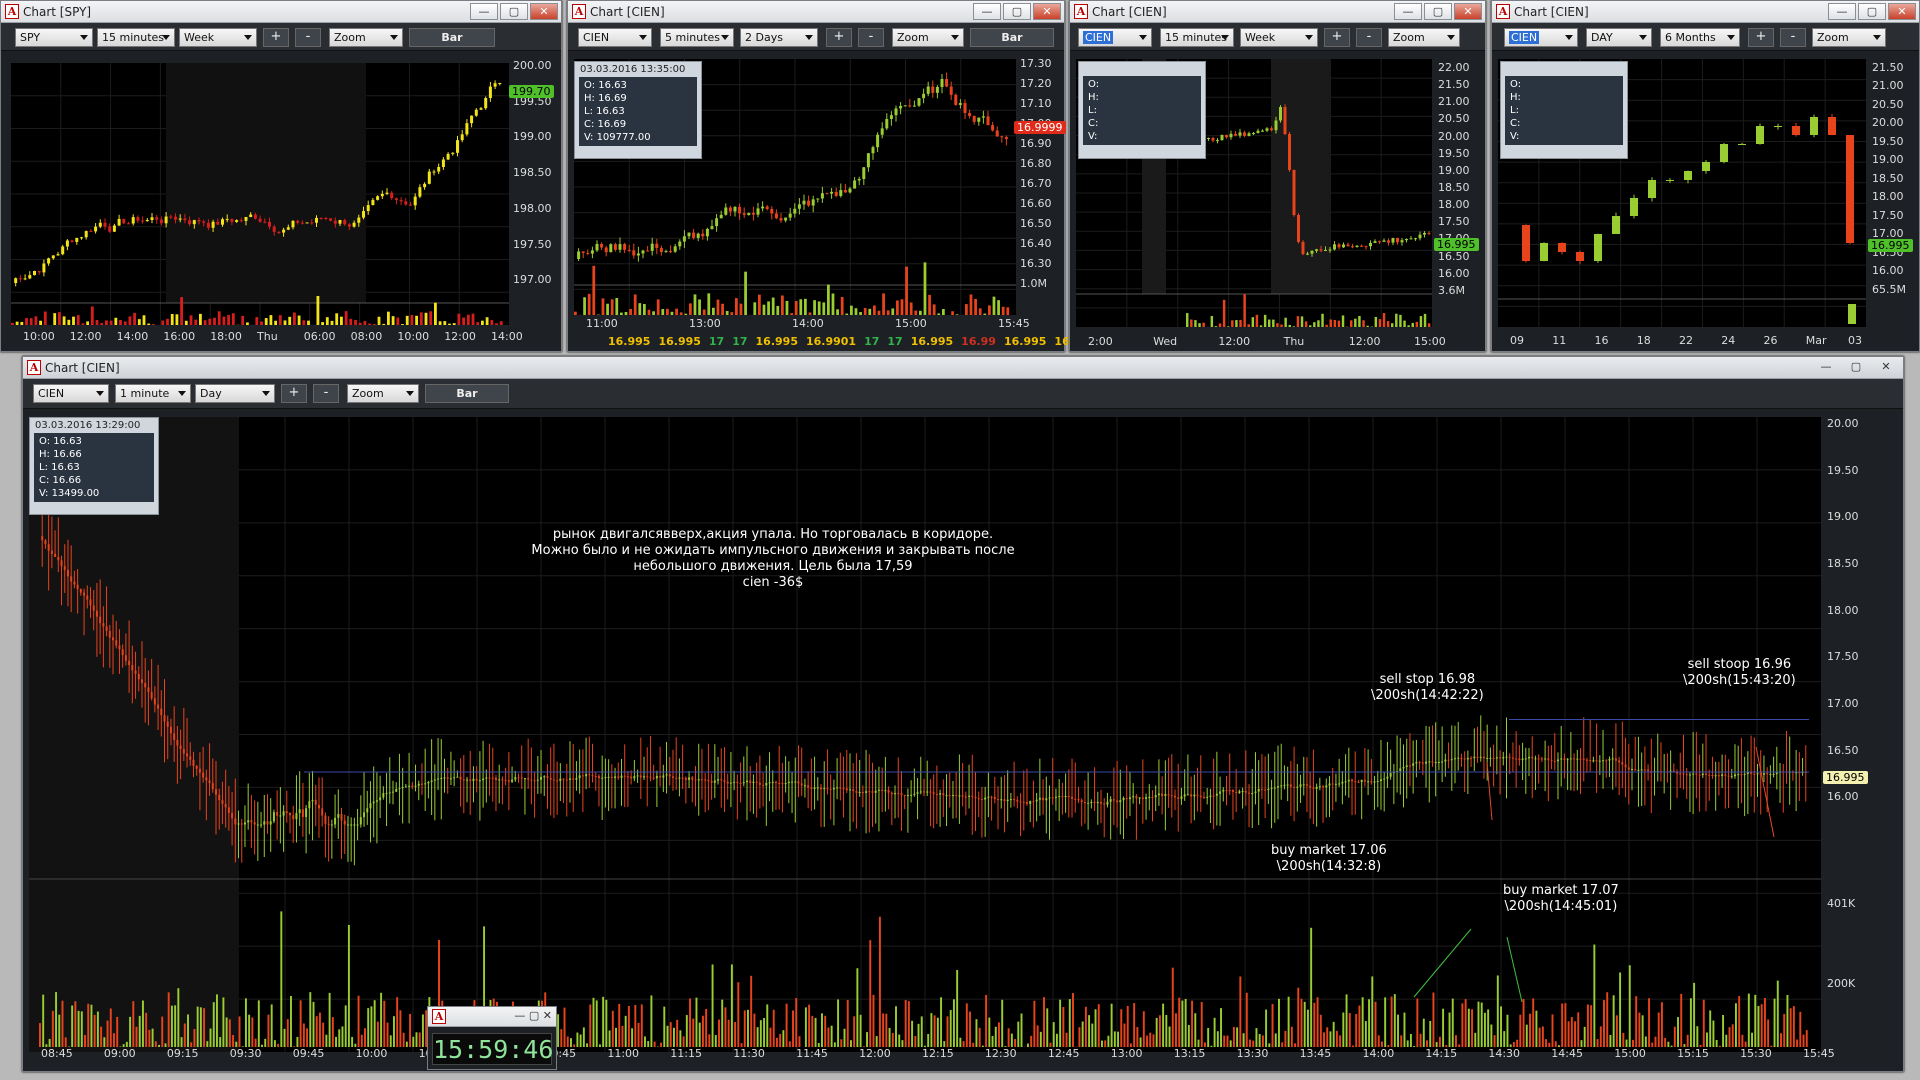 The width and height of the screenshot is (1920, 1080). Describe the element at coordinates (260, 194) in the screenshot. I see `spy-price-plot` at that location.